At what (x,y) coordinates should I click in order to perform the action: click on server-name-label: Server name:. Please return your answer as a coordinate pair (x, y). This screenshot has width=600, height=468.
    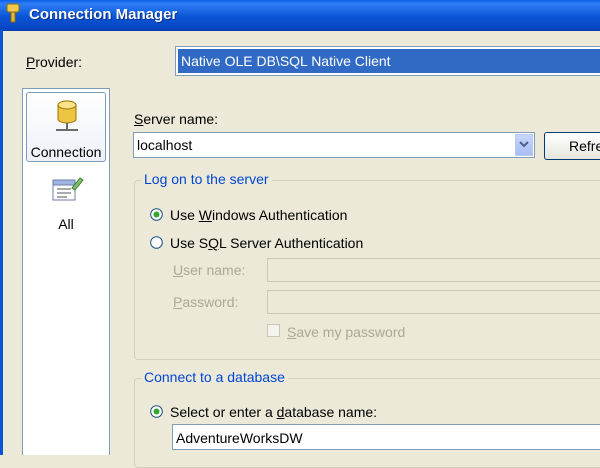
    Looking at the image, I should click on (176, 119).